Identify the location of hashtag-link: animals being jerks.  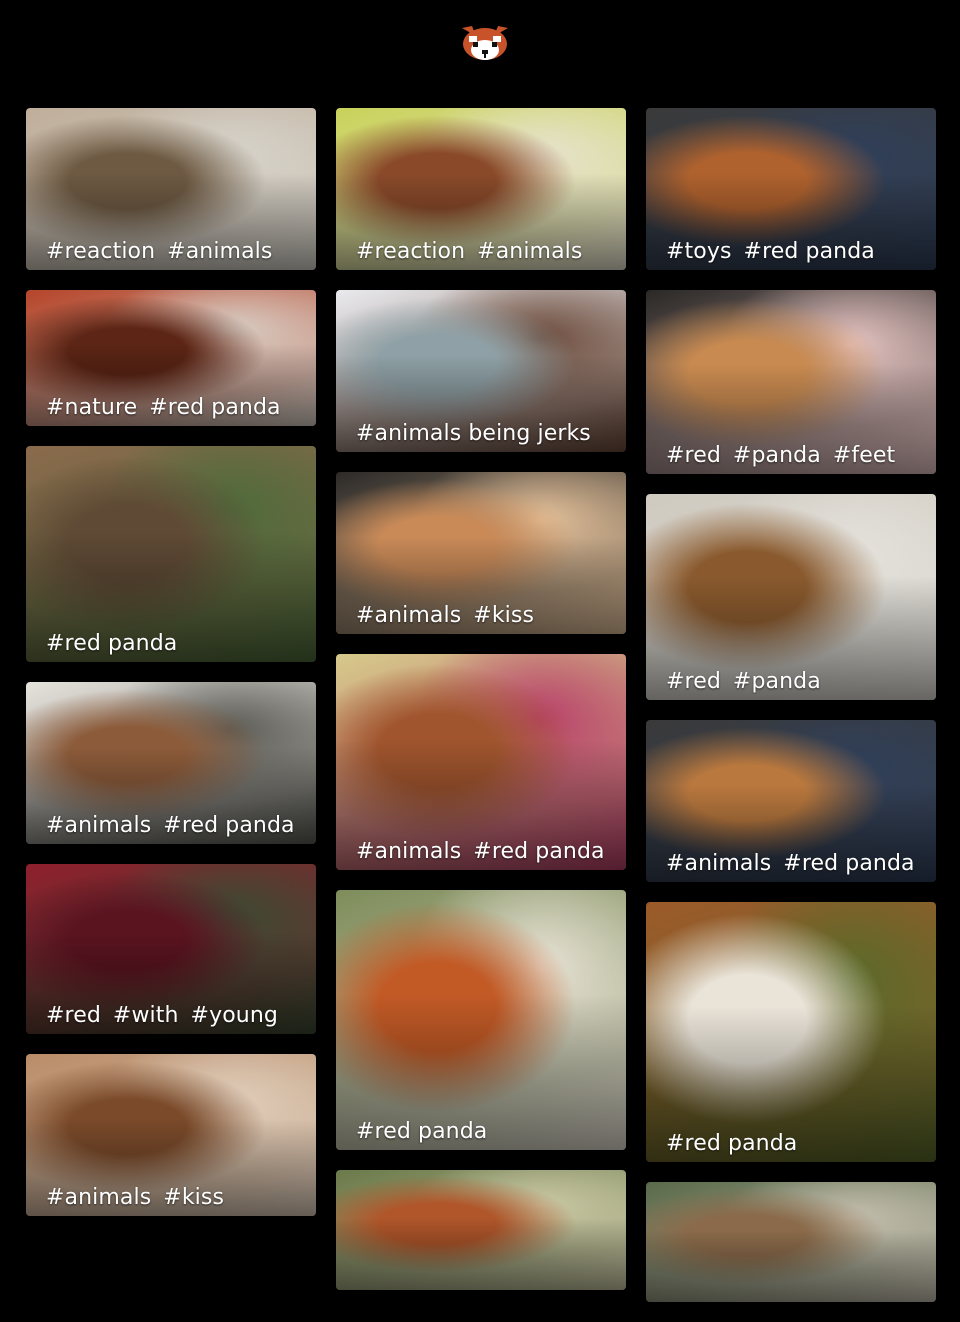
(473, 433).